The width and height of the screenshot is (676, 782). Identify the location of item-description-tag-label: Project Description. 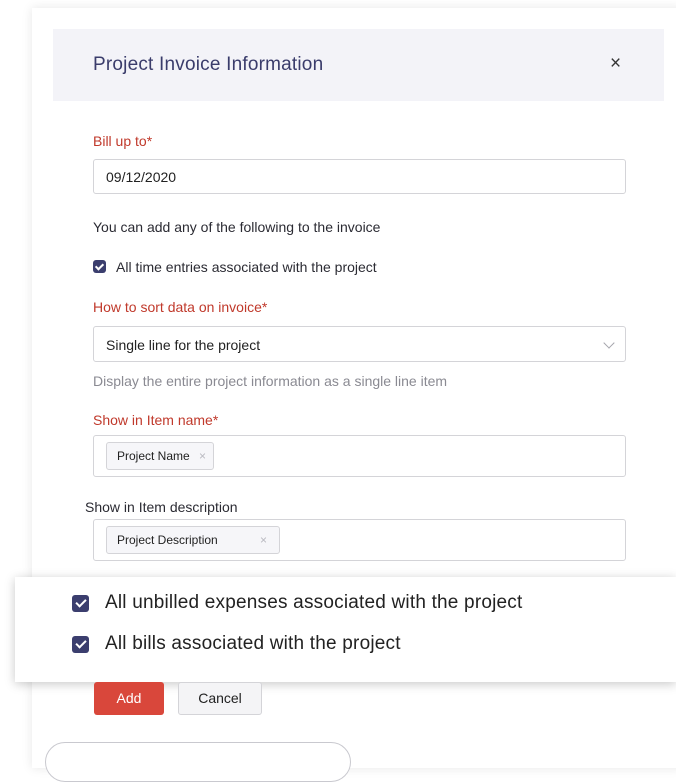
(167, 540).